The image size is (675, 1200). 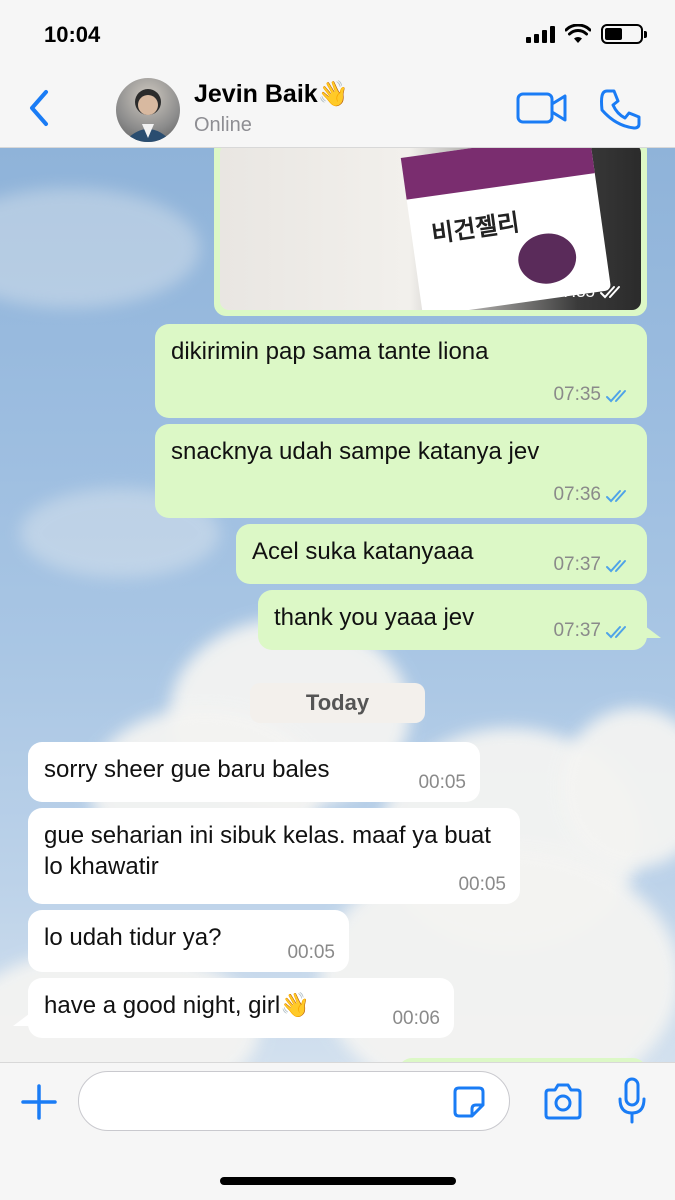 I want to click on battery-icon, so click(x=624, y=34).